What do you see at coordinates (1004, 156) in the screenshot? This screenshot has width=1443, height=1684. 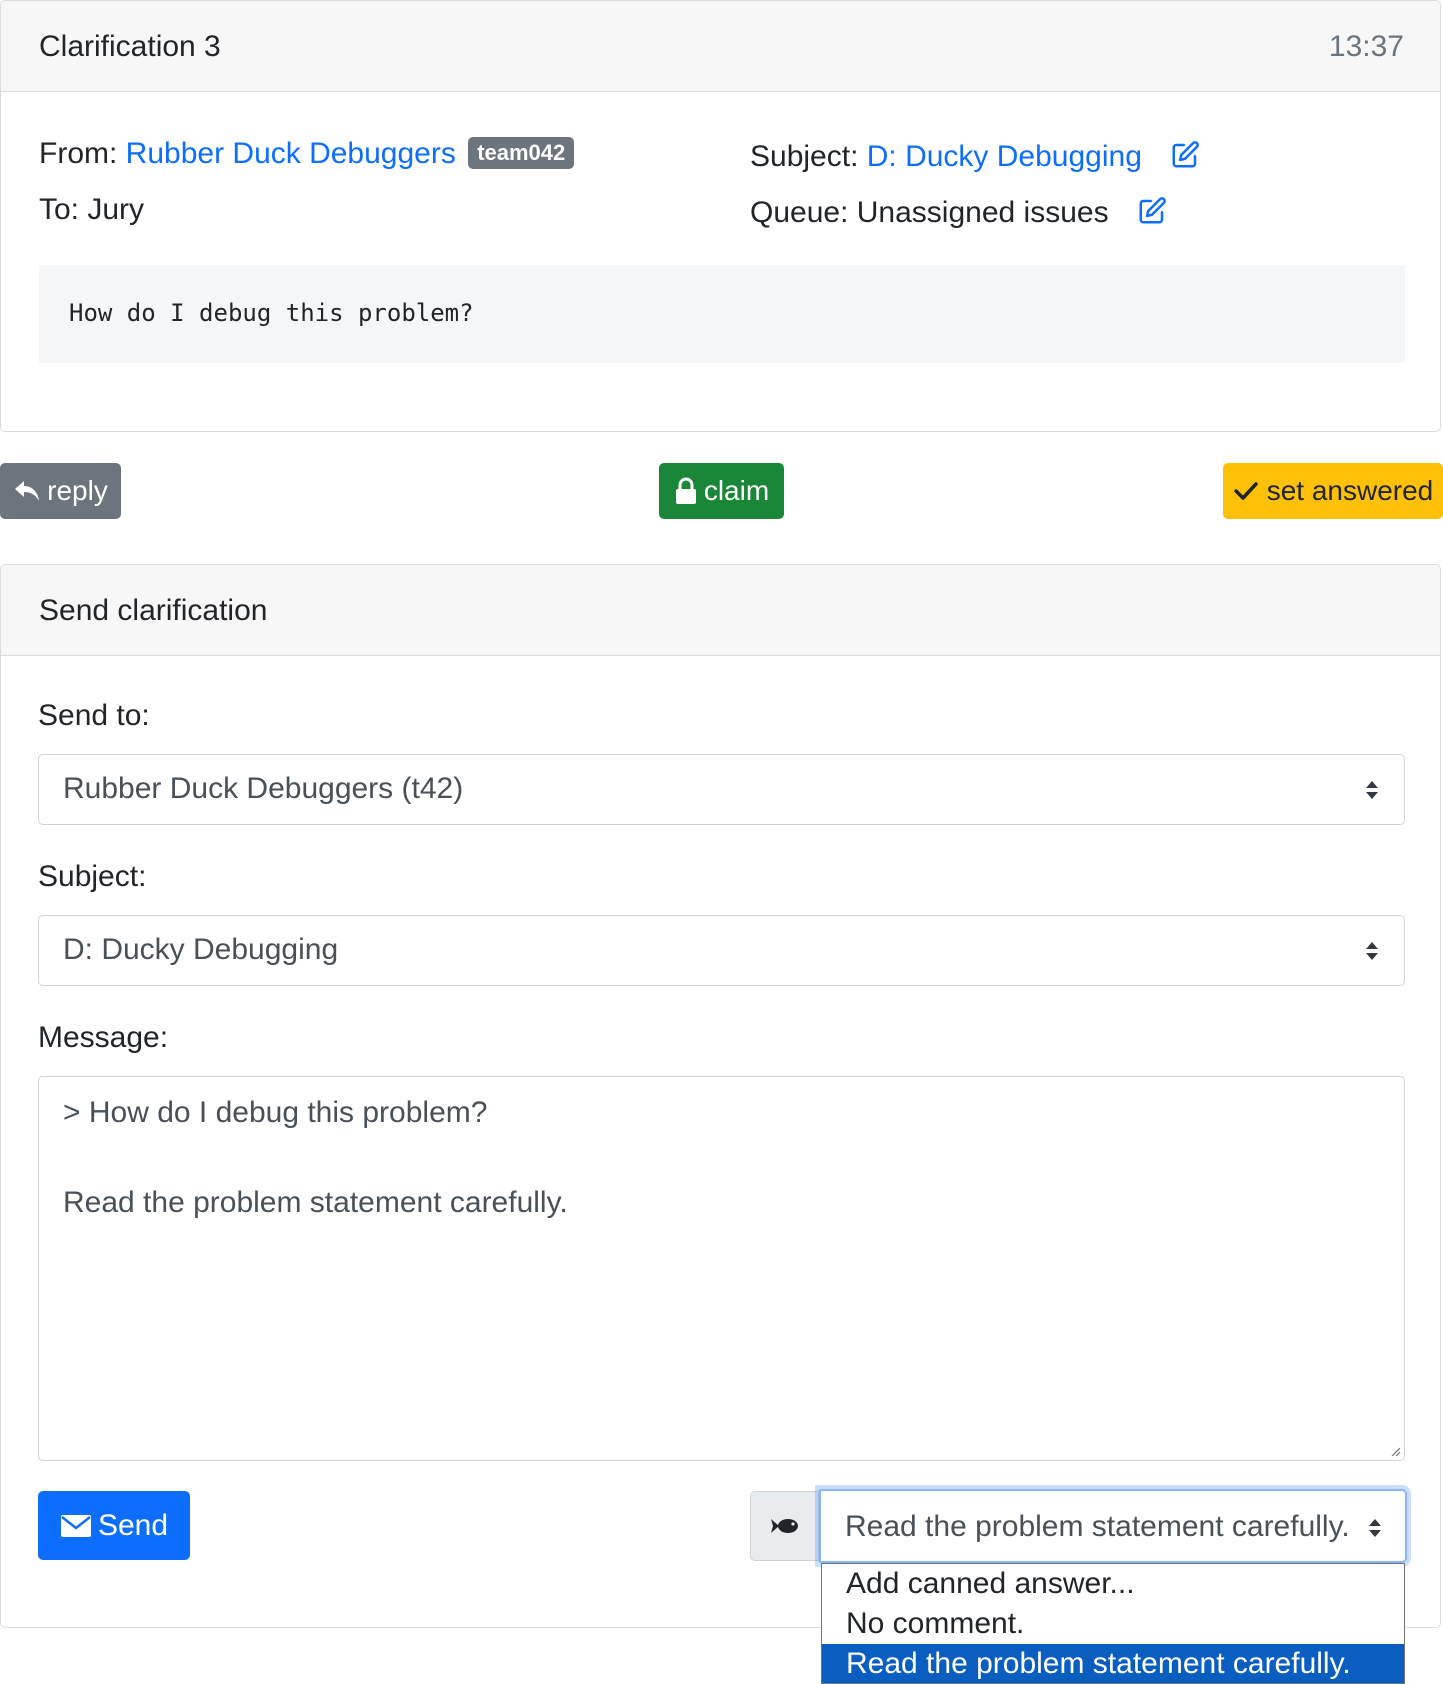 I see `subject-link: D: Ducky Debugging` at bounding box center [1004, 156].